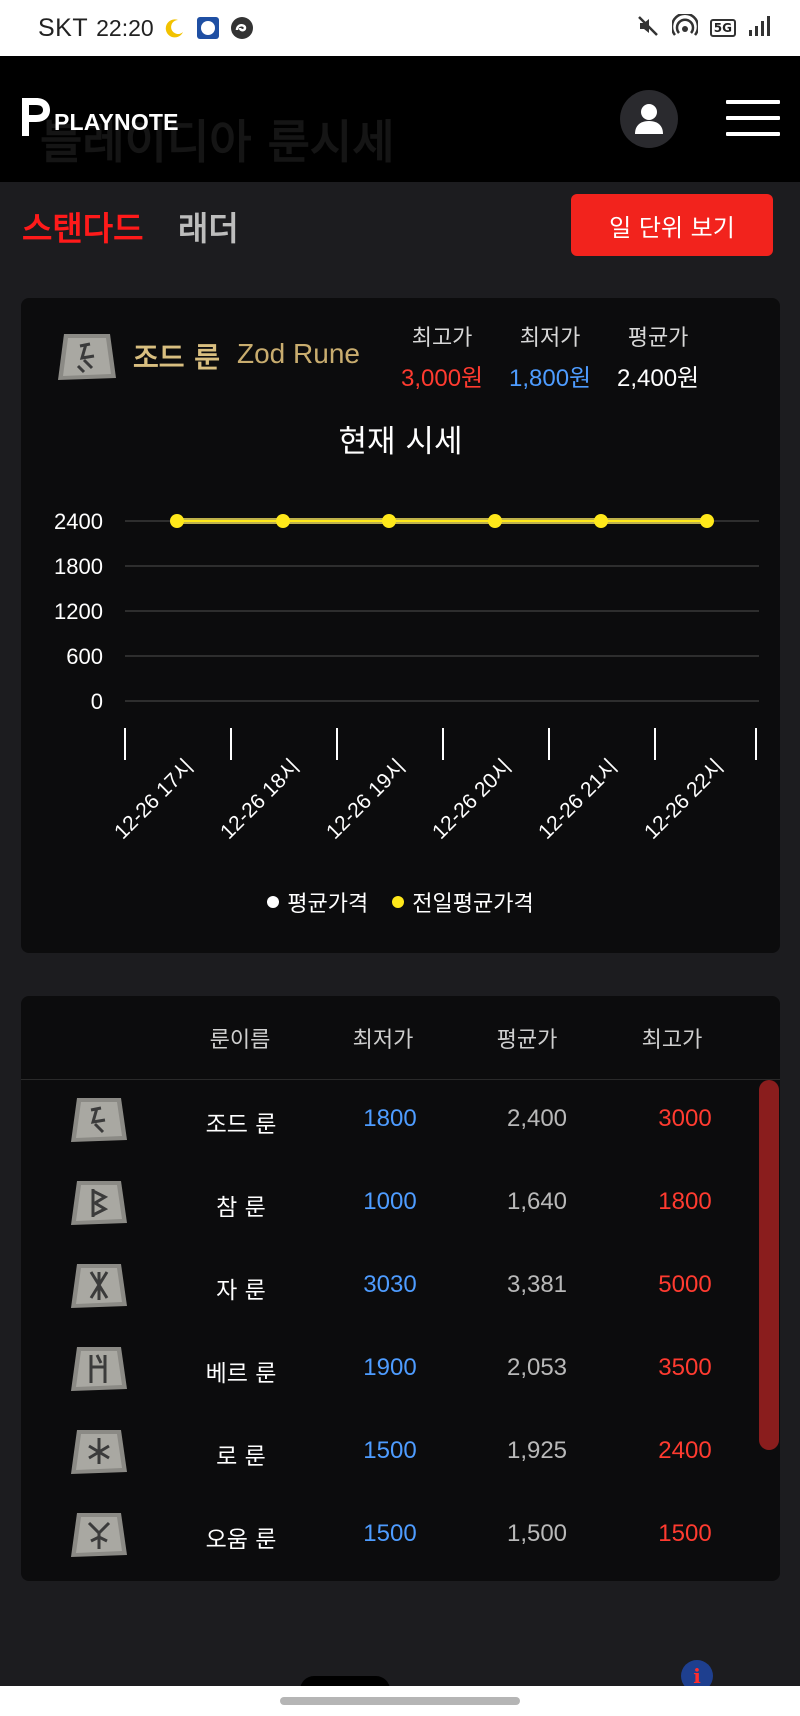 This screenshot has width=800, height=1716. I want to click on legend-label-prev-avg: 전일평균가격, so click(473, 904).